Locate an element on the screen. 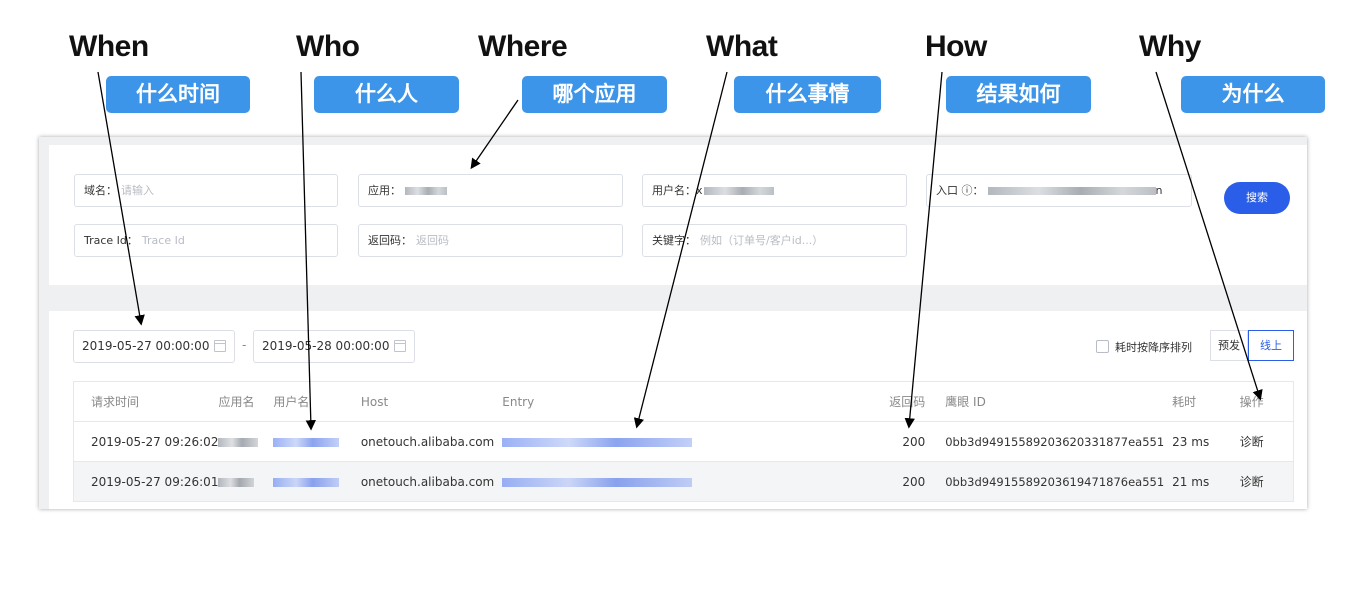 This screenshot has width=1368, height=598. domain-field: 域名： 请输入 is located at coordinates (206, 190).